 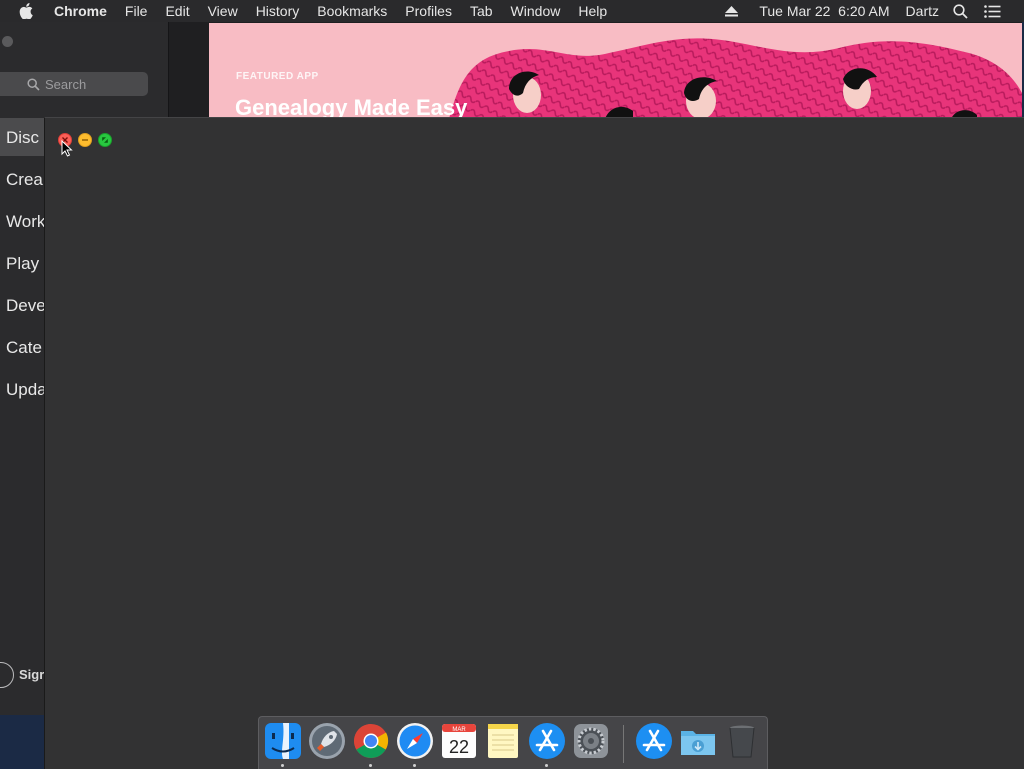 I want to click on dock-chrome, so click(x=371, y=741).